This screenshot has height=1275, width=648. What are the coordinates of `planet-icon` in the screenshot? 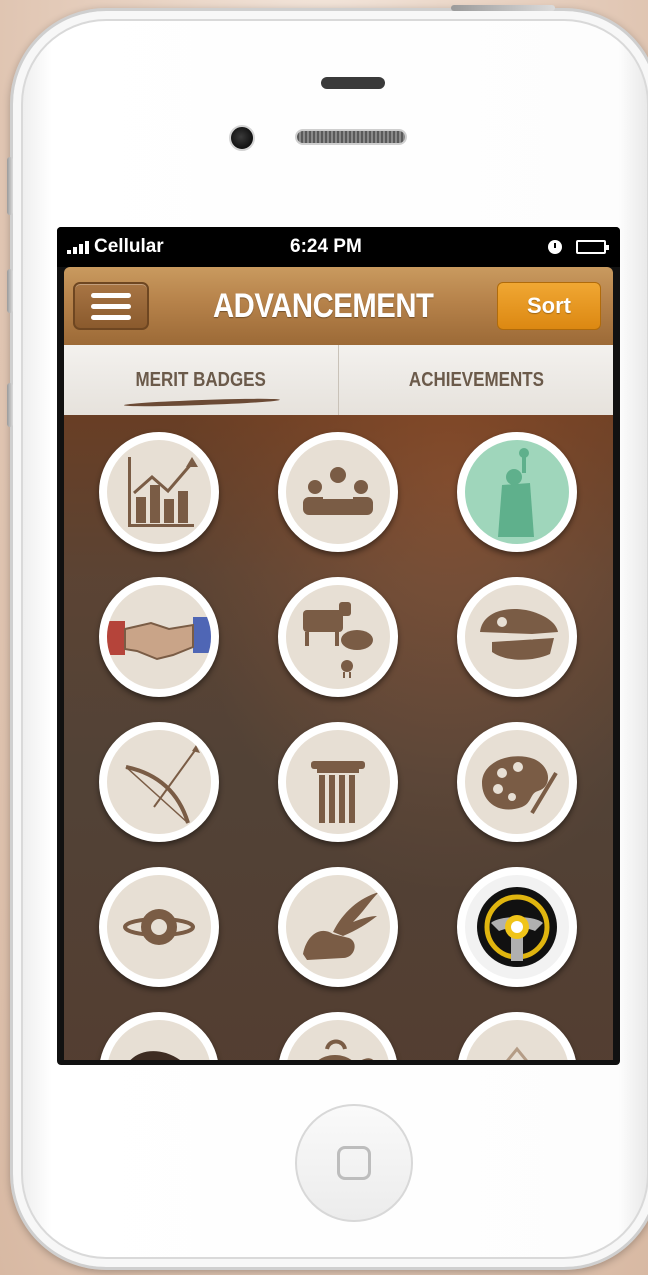 It's located at (159, 927).